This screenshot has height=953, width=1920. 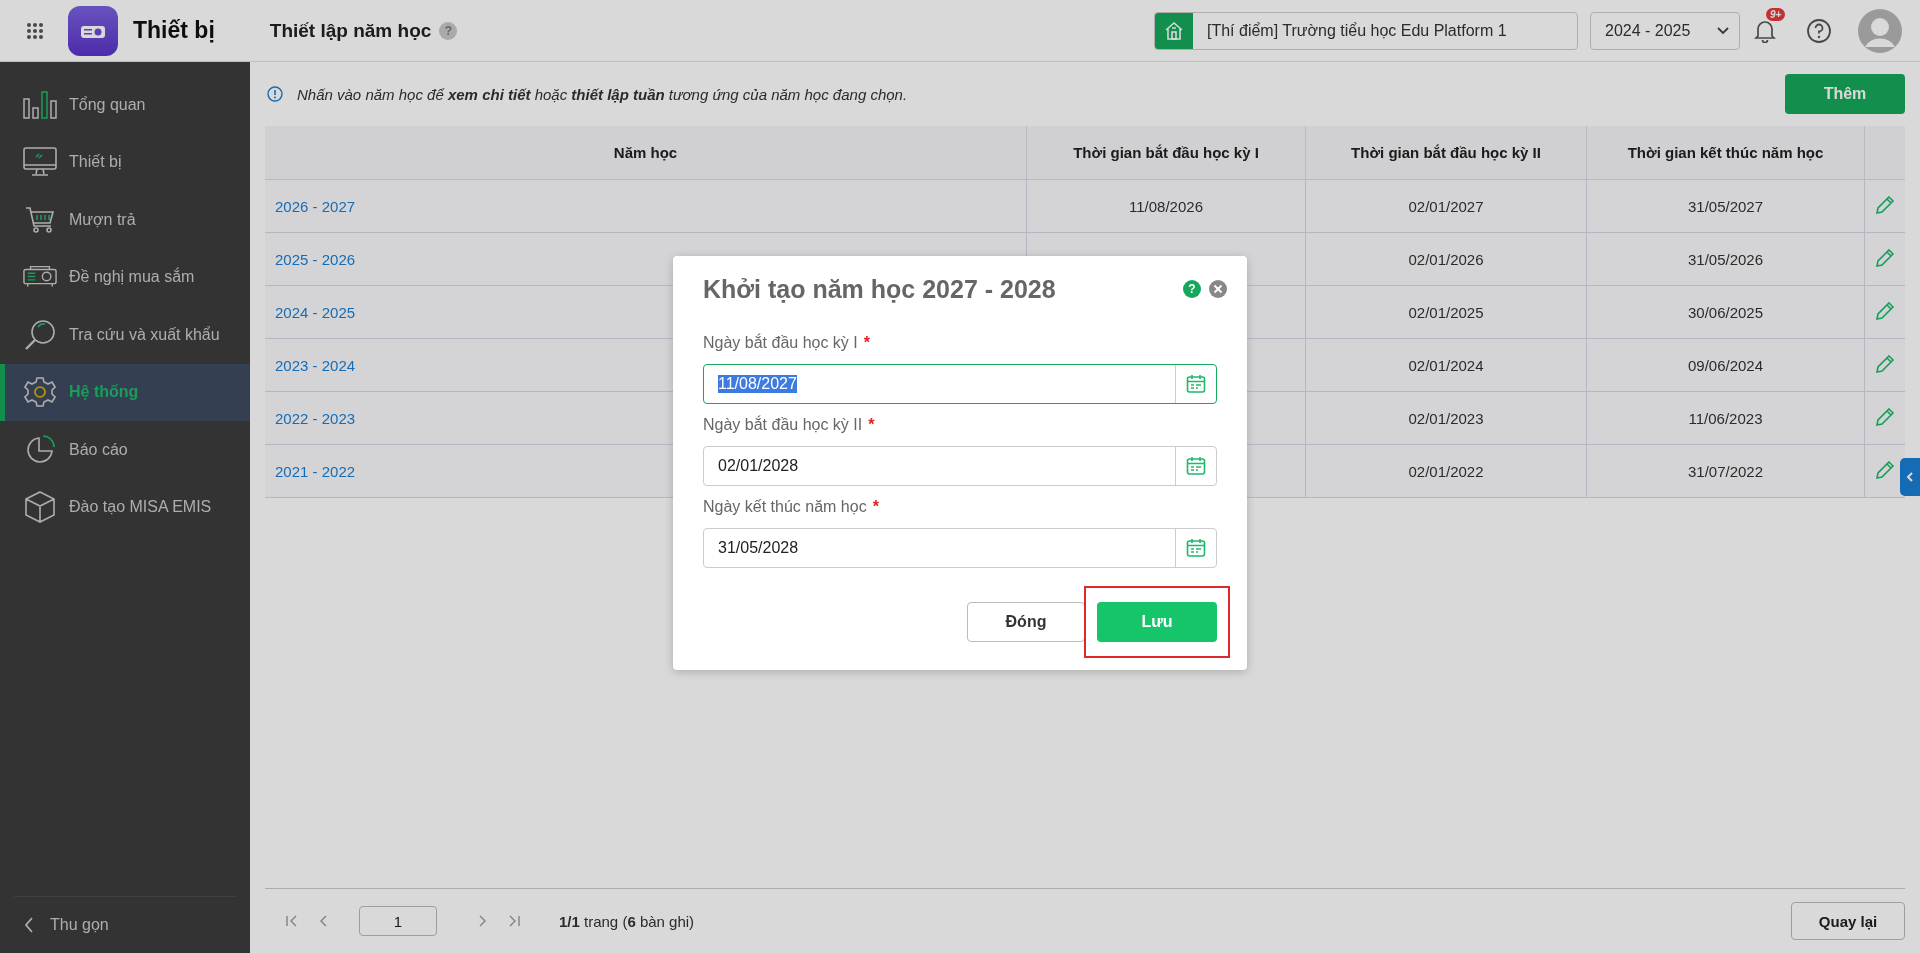 I want to click on search-icon, so click(x=40, y=334).